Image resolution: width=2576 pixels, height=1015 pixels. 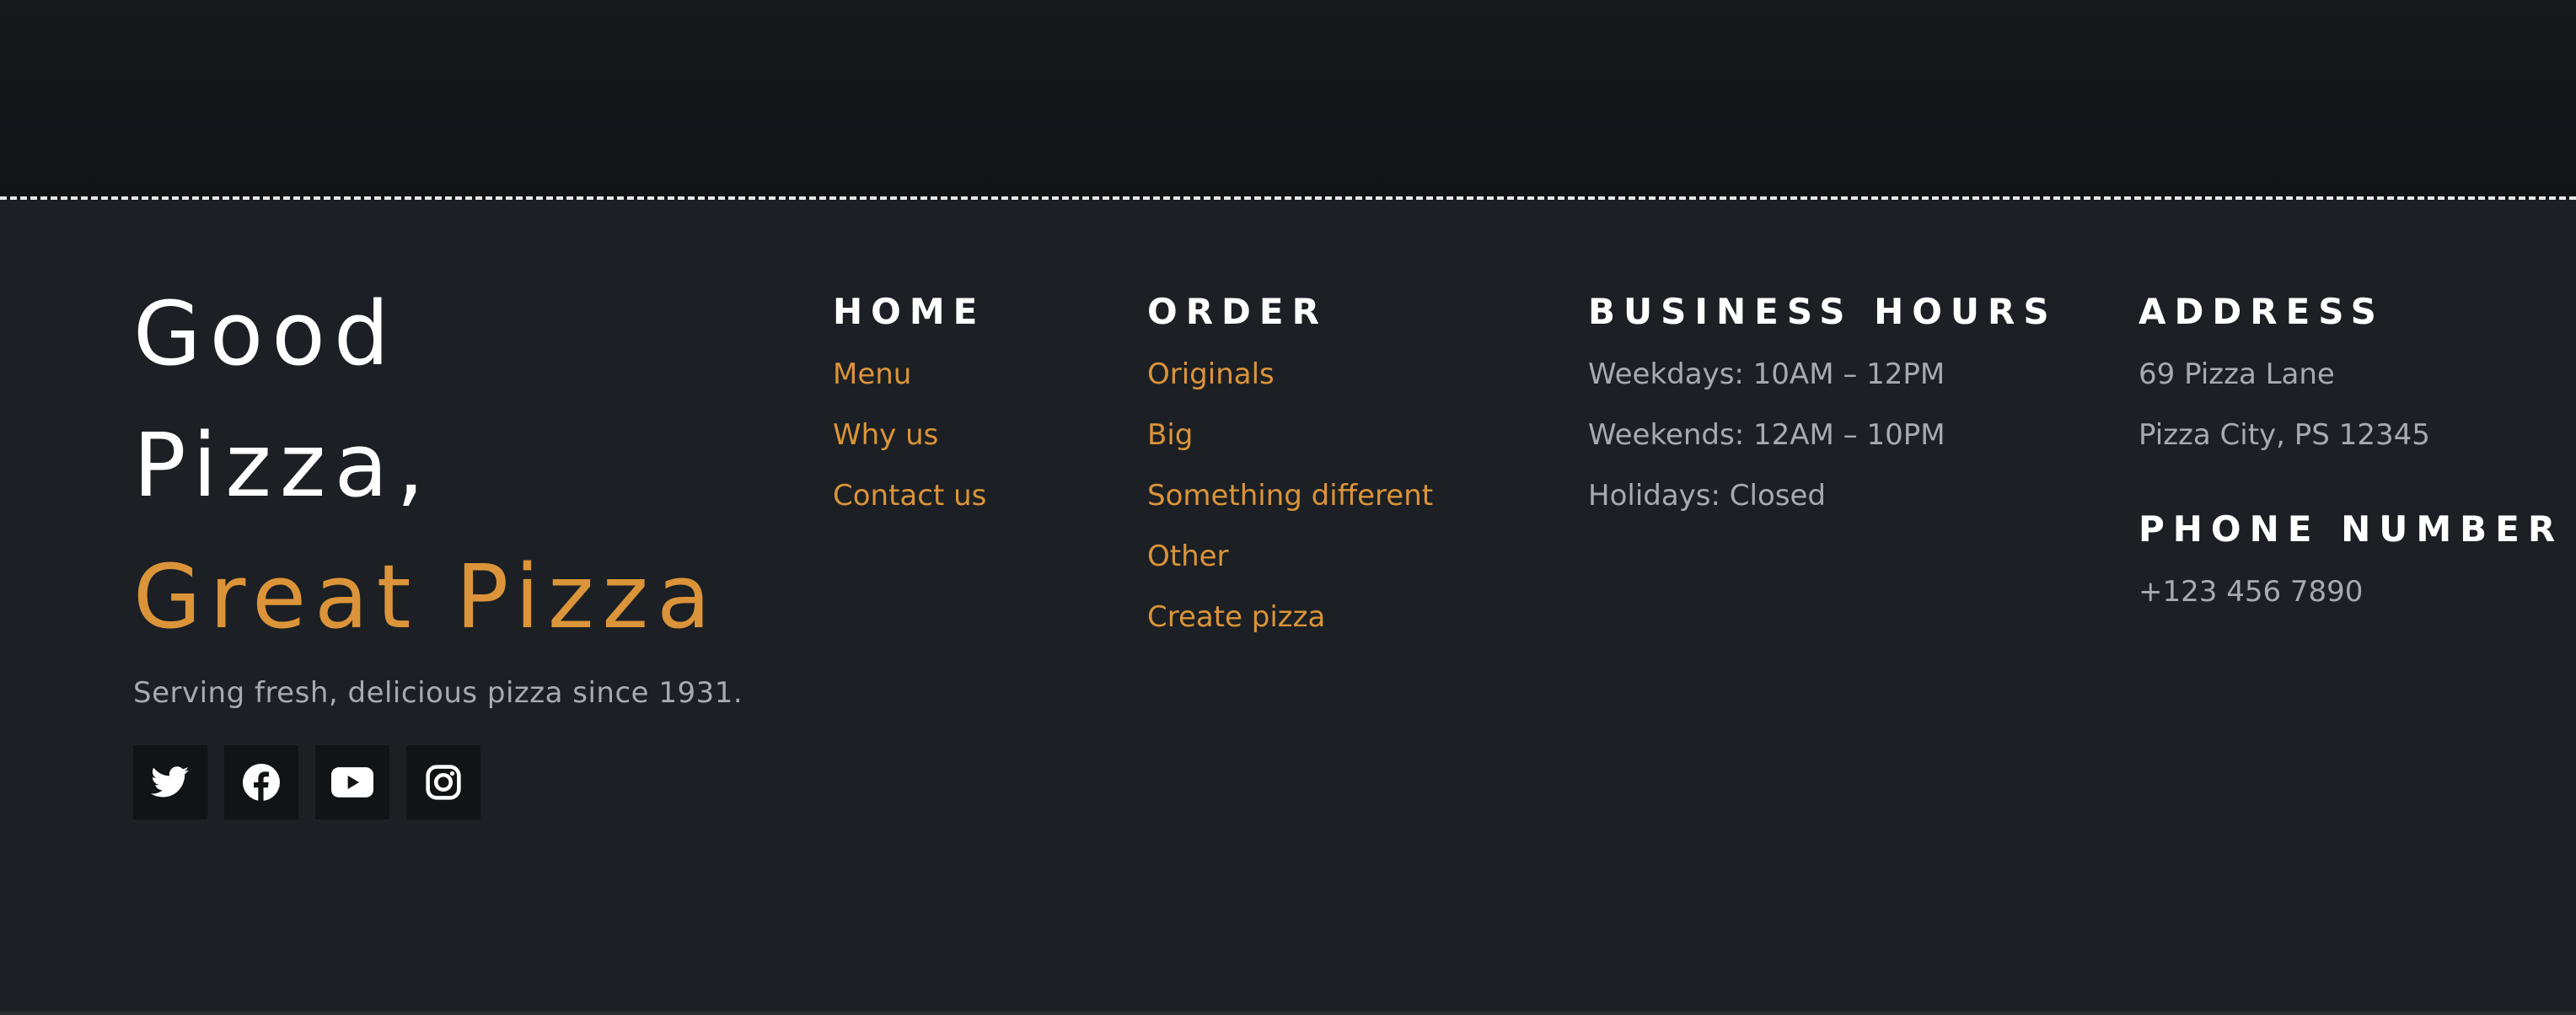 I want to click on list-item: Contact us, so click(x=909, y=495).